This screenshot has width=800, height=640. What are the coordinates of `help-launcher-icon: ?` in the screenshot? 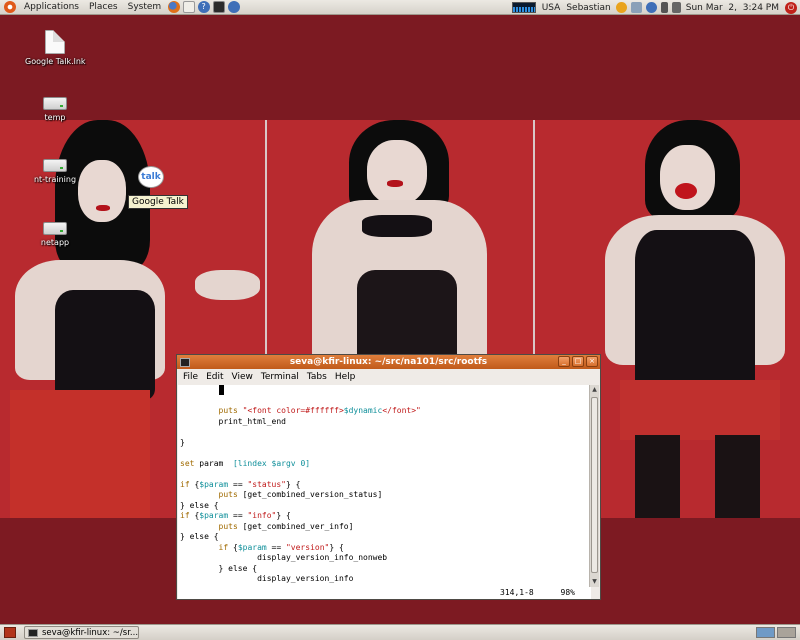 It's located at (203, 7).